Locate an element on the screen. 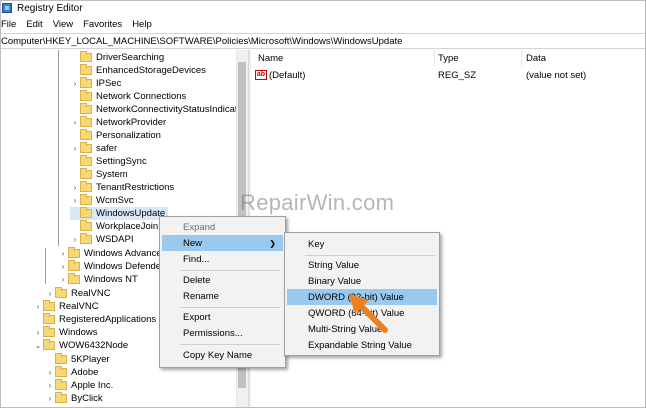 Image resolution: width=646 pixels, height=408 pixels. tree-item-realvnc-sub: › RealVNC is located at coordinates (78, 293).